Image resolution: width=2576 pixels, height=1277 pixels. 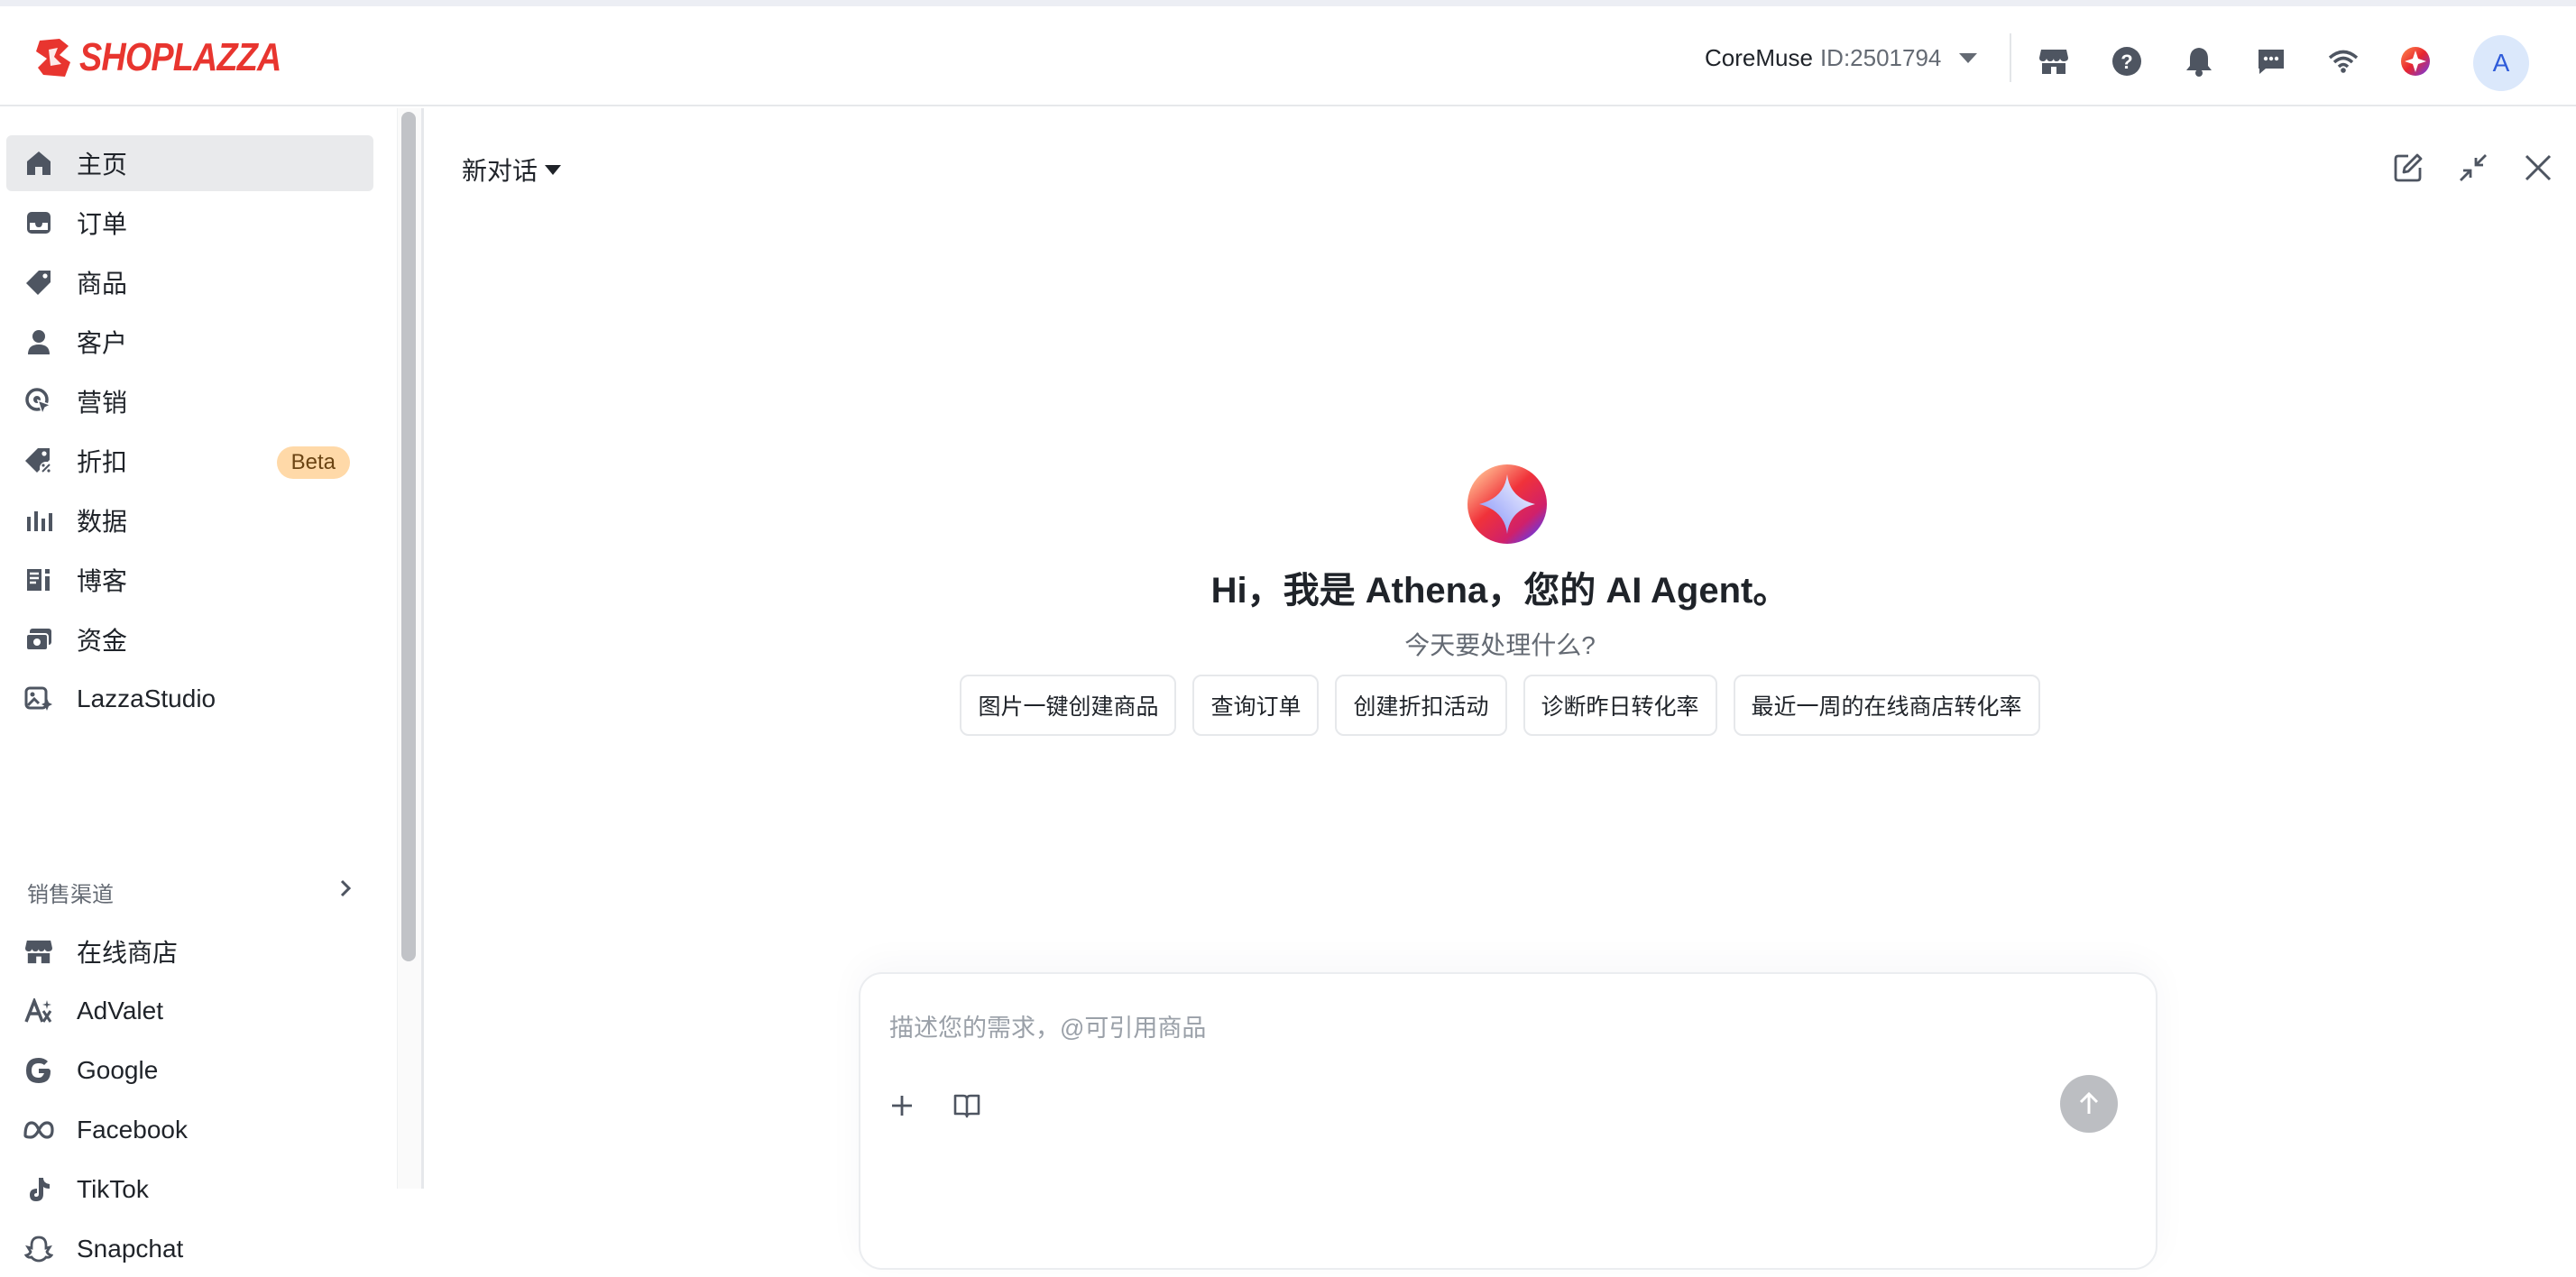 I want to click on shoplazza-logo-icon, so click(x=53, y=58).